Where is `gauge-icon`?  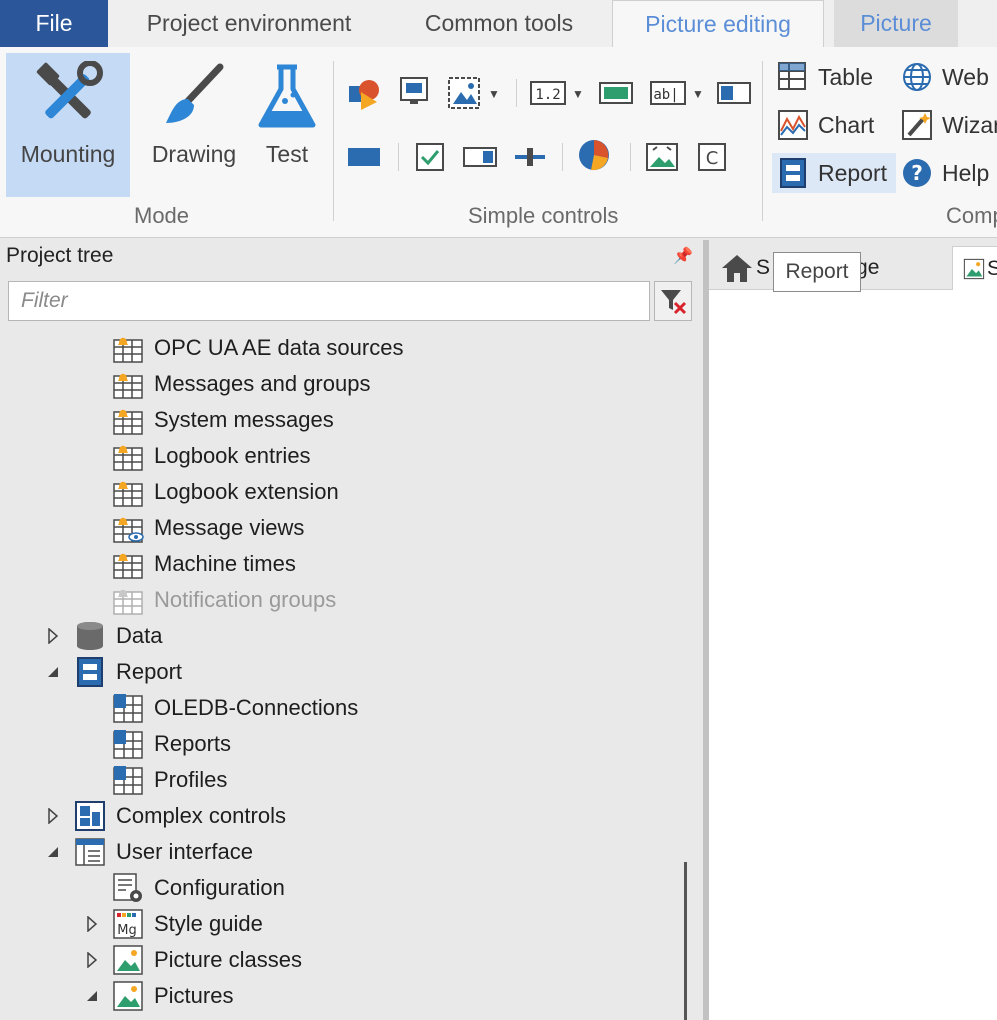
gauge-icon is located at coordinates (594, 155).